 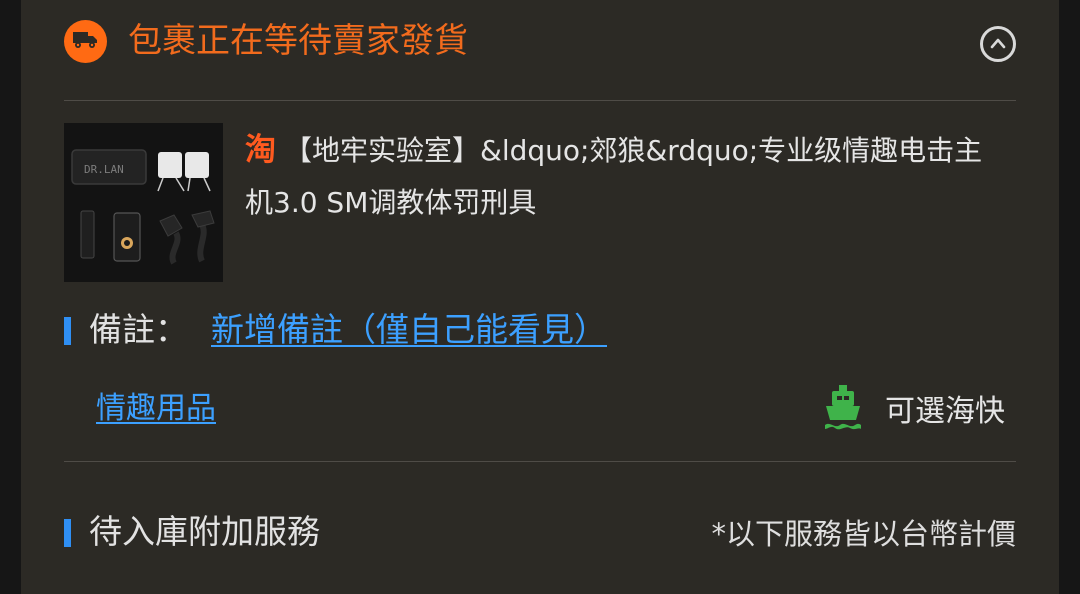 What do you see at coordinates (204, 531) in the screenshot?
I see `pending-services-title: 待入庫附加服務` at bounding box center [204, 531].